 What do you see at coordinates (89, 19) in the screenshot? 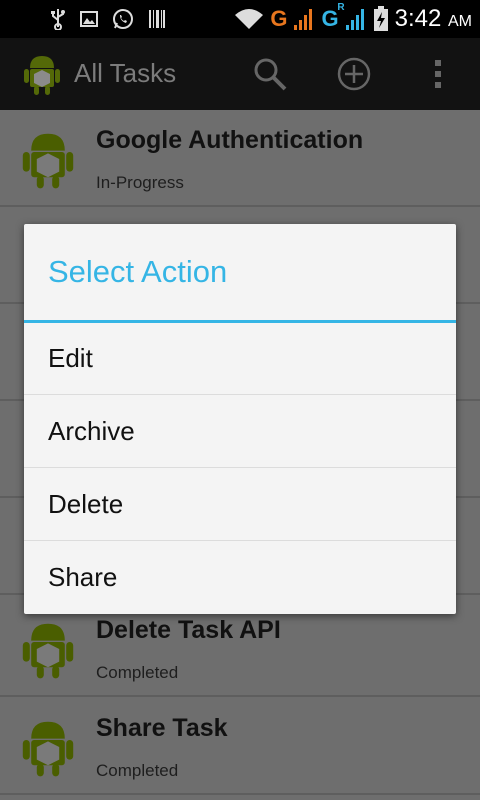
I see `image-icon` at bounding box center [89, 19].